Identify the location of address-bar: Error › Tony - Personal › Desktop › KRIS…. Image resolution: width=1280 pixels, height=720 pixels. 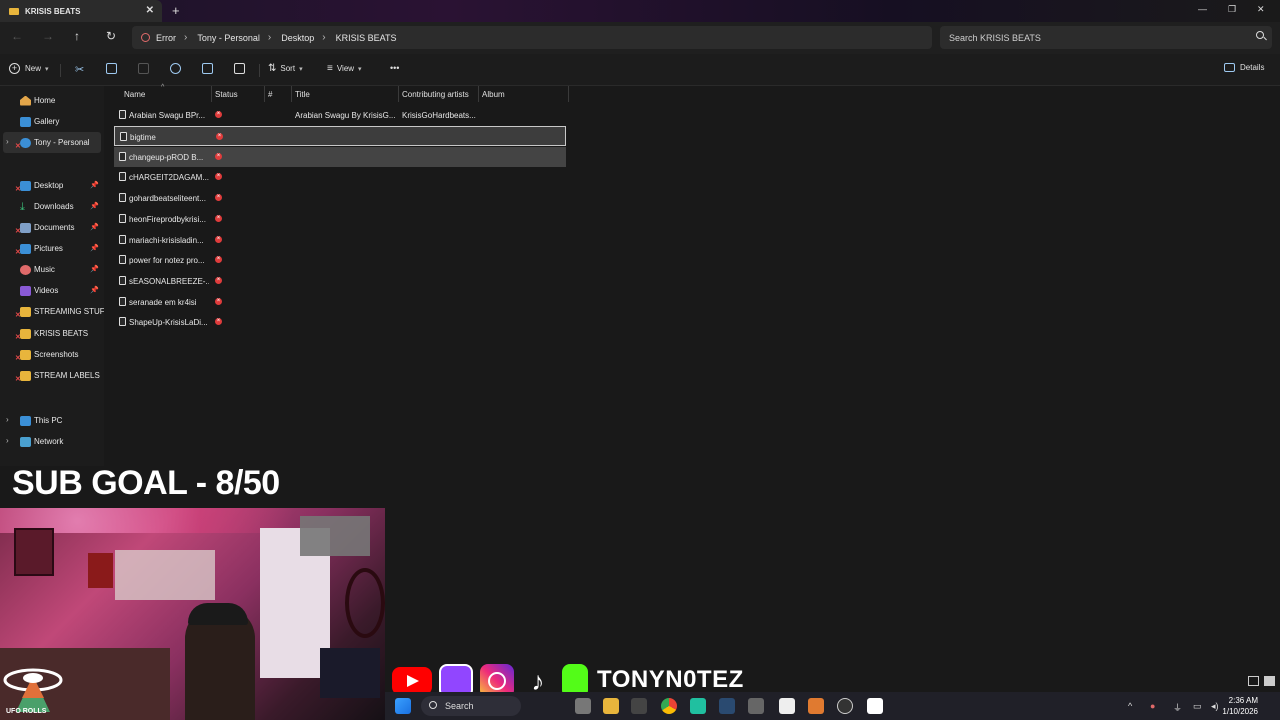
(532, 37).